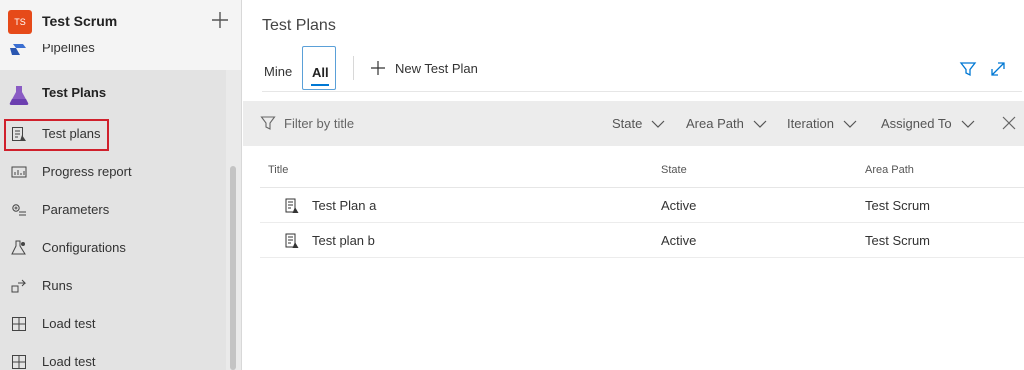 This screenshot has width=1024, height=370. What do you see at coordinates (278, 170) in the screenshot?
I see `column-header-title: Title` at bounding box center [278, 170].